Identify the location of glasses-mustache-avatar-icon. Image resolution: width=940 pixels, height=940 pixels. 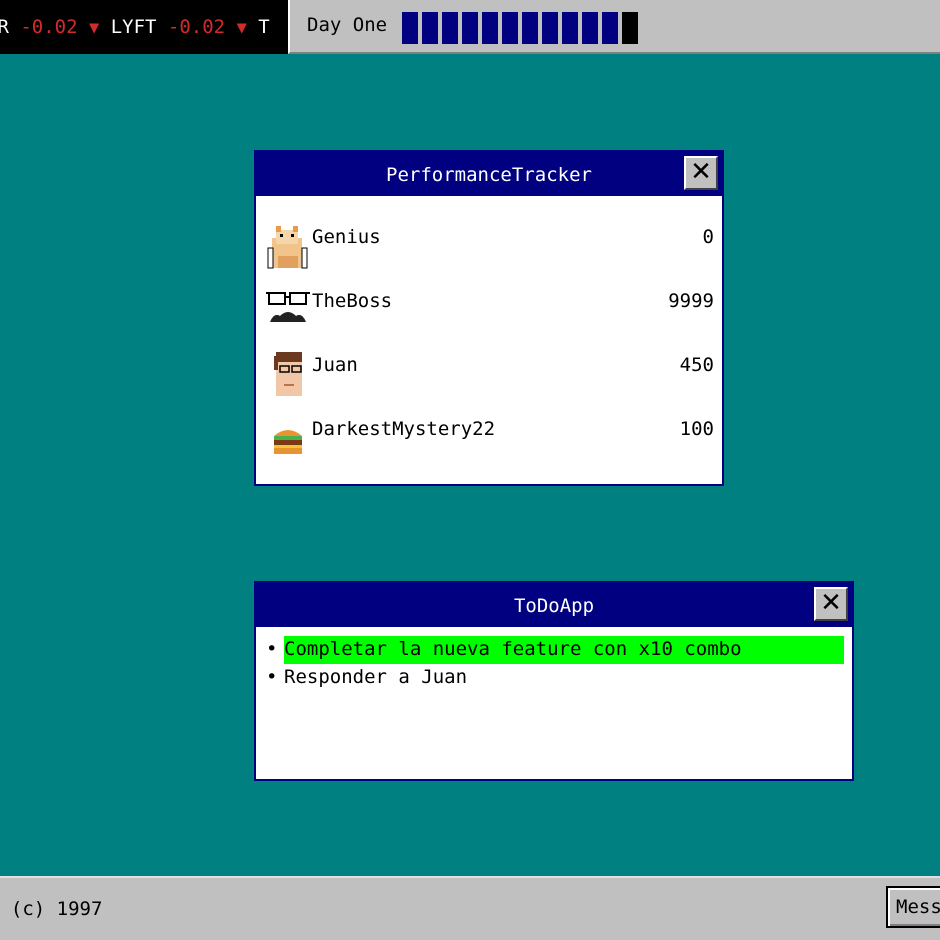
(288, 307).